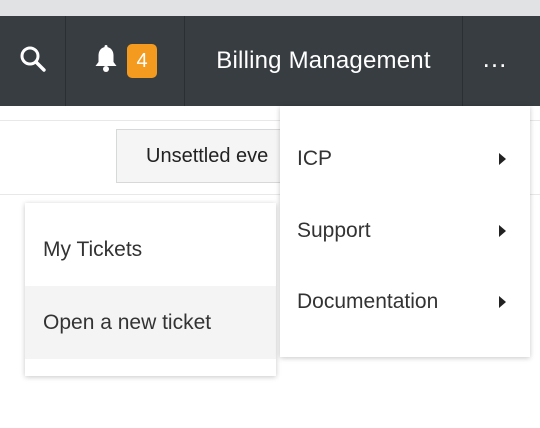 The width and height of the screenshot is (540, 428). What do you see at coordinates (106, 61) in the screenshot?
I see `bell-icon` at bounding box center [106, 61].